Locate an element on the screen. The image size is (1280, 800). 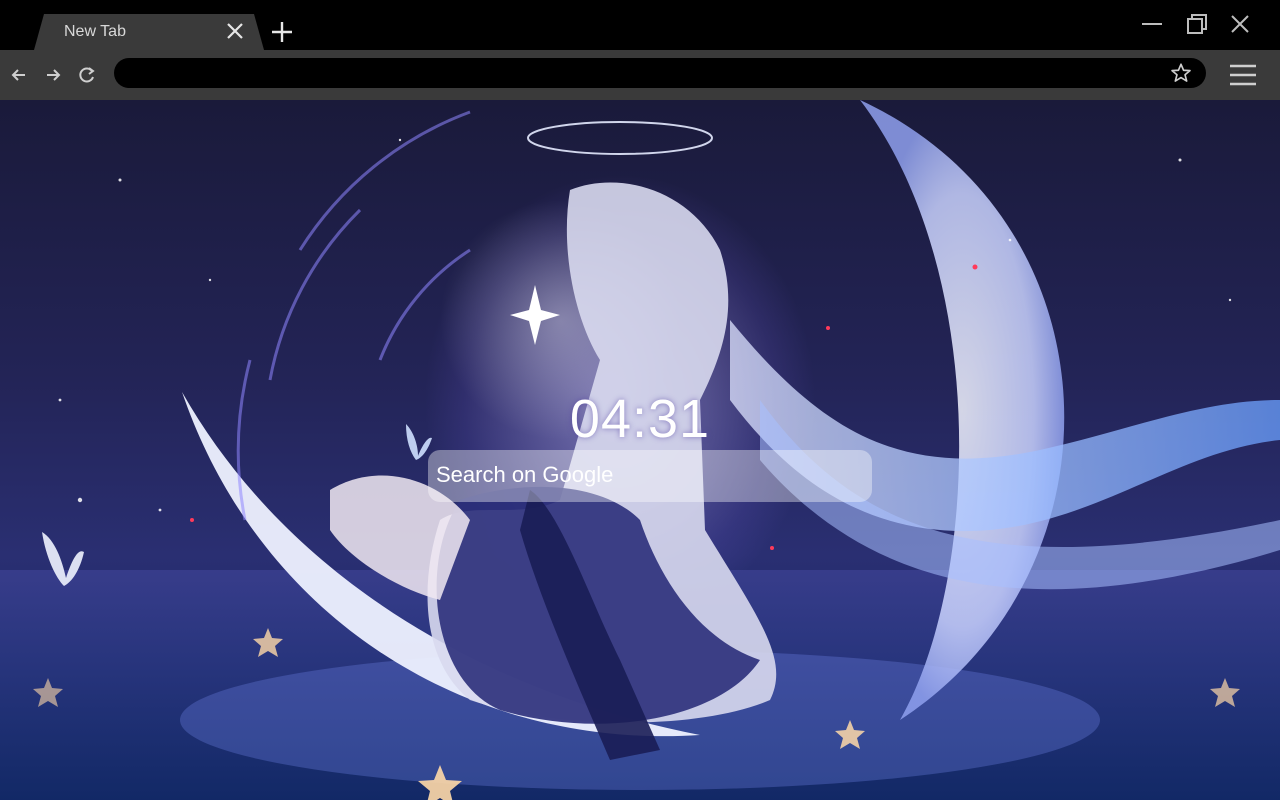
tab-title: New Tab is located at coordinates (95, 31).